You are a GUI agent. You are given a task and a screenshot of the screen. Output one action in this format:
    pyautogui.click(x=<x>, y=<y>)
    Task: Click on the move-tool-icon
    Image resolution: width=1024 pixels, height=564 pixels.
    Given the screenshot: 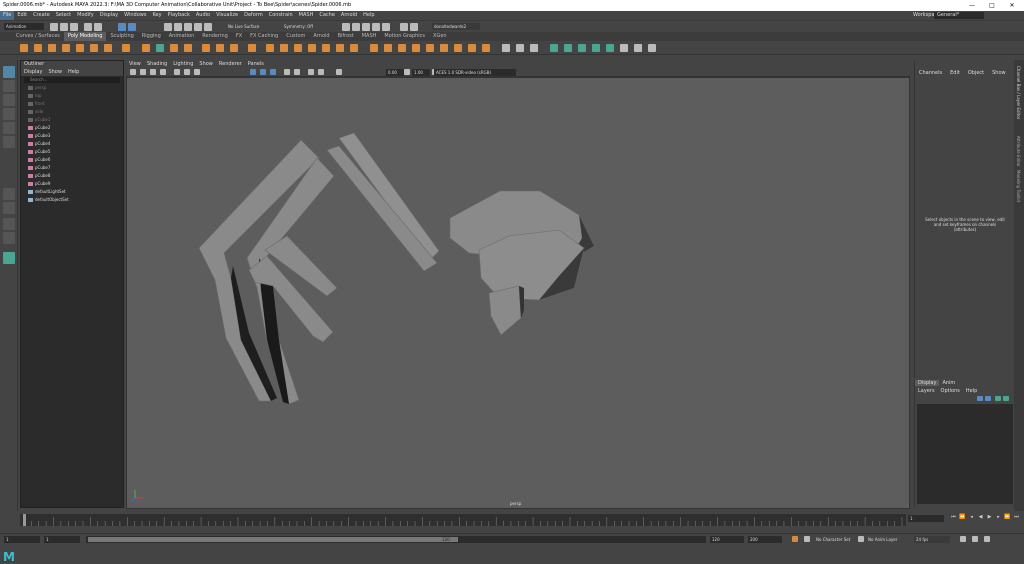 What is the action you would take?
    pyautogui.click(x=9, y=114)
    